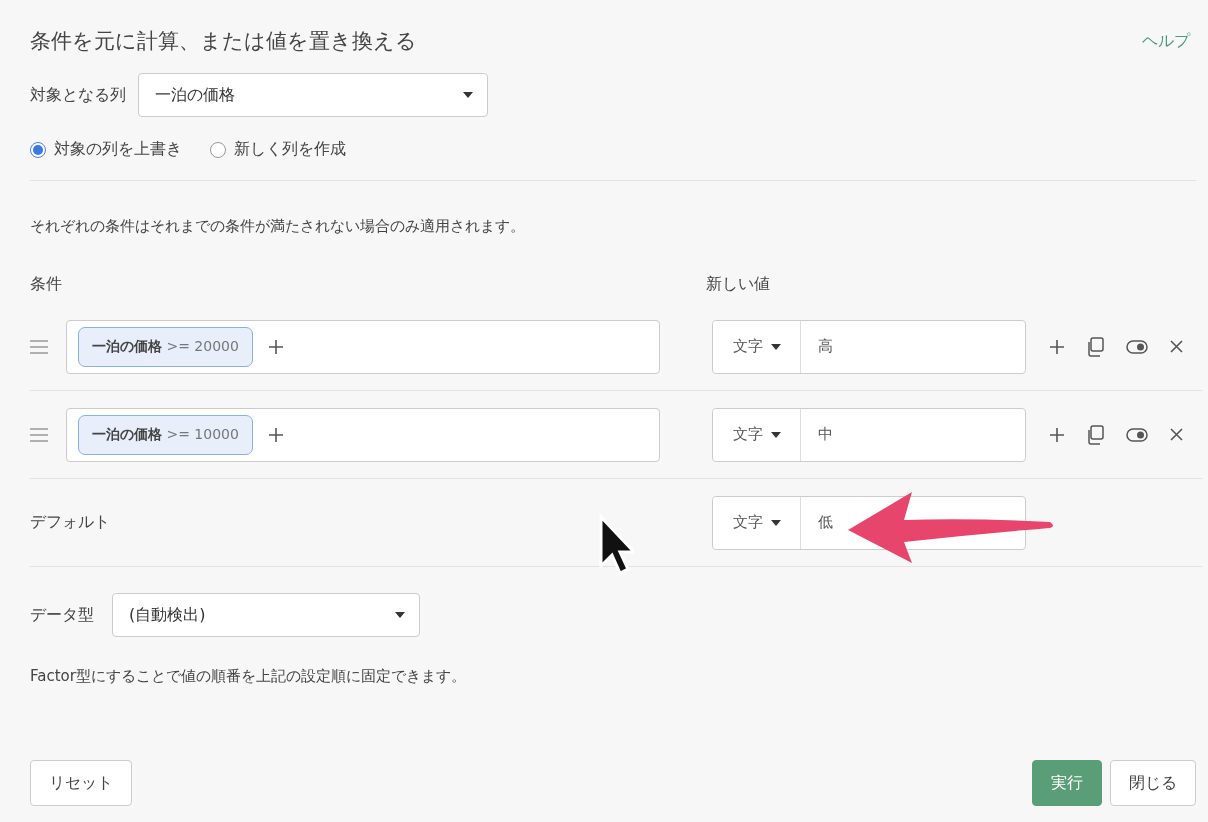 This screenshot has width=1208, height=822. What do you see at coordinates (78, 95) in the screenshot?
I see `field-label: 対象となる列` at bounding box center [78, 95].